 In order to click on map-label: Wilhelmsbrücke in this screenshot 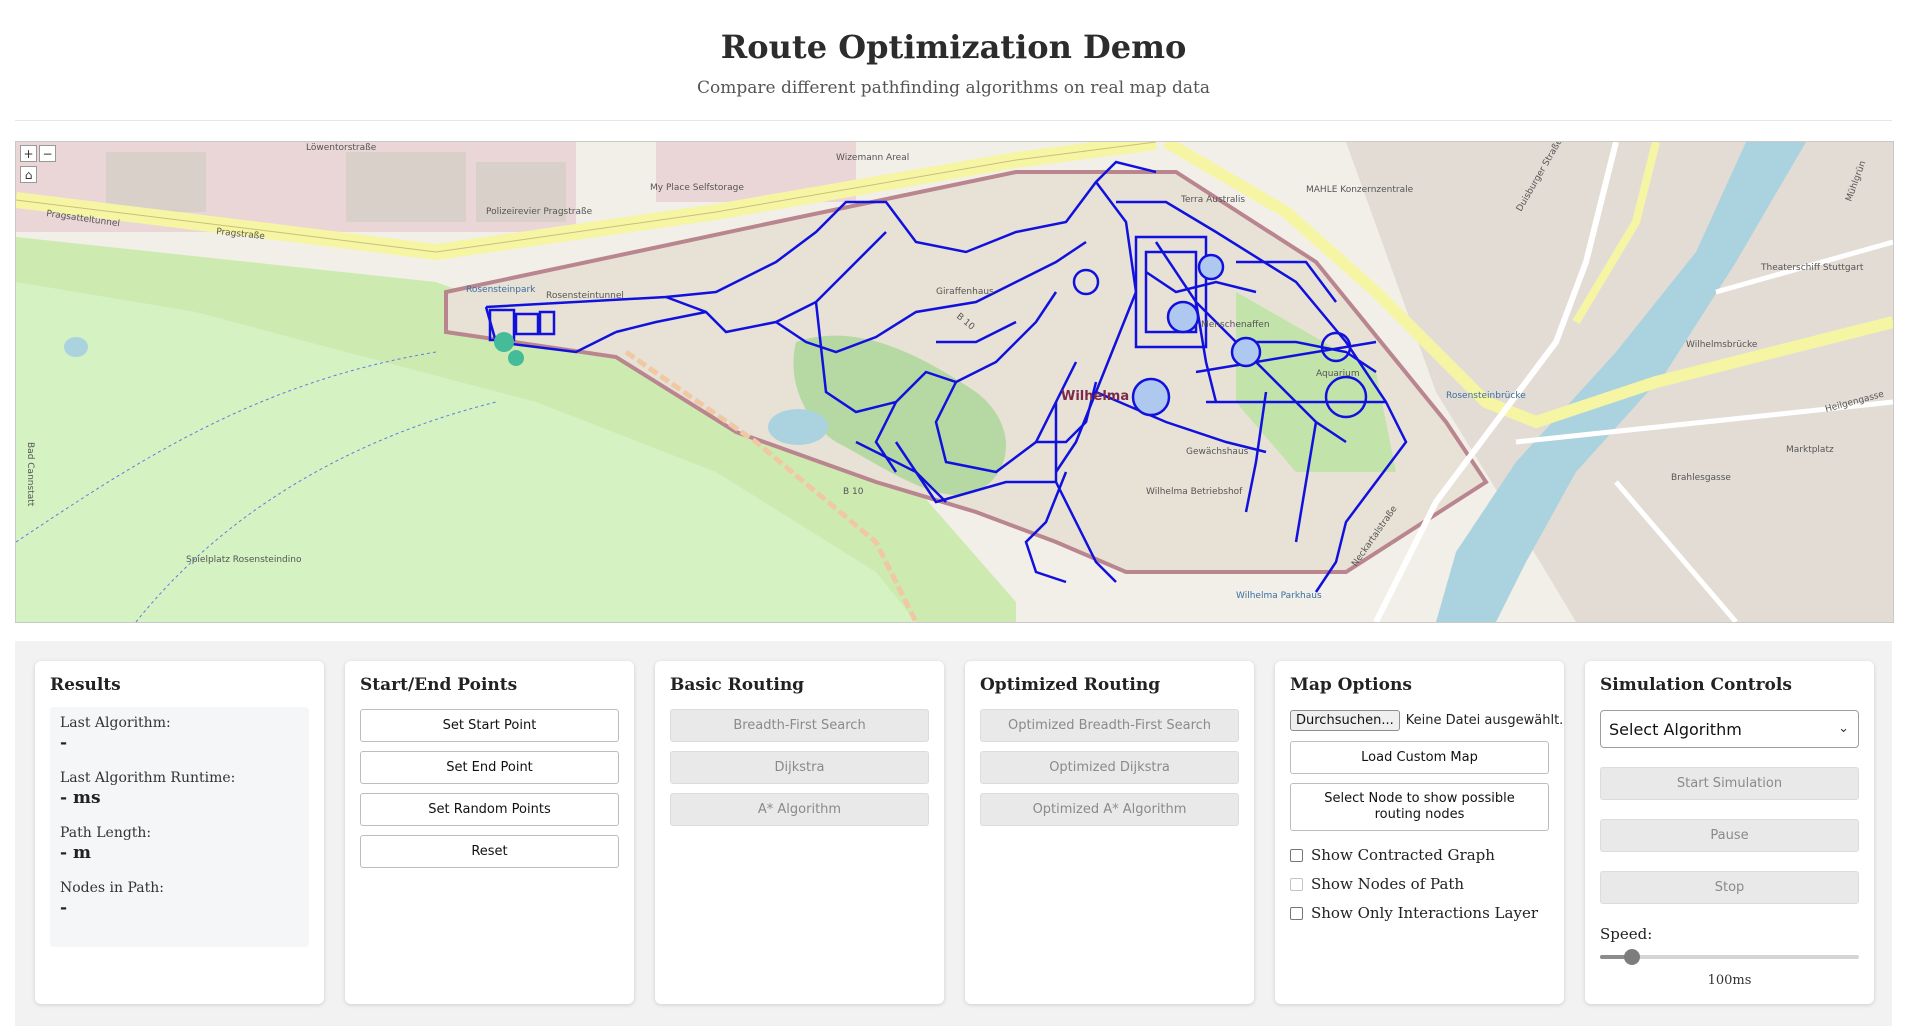, I will do `click(1722, 345)`.